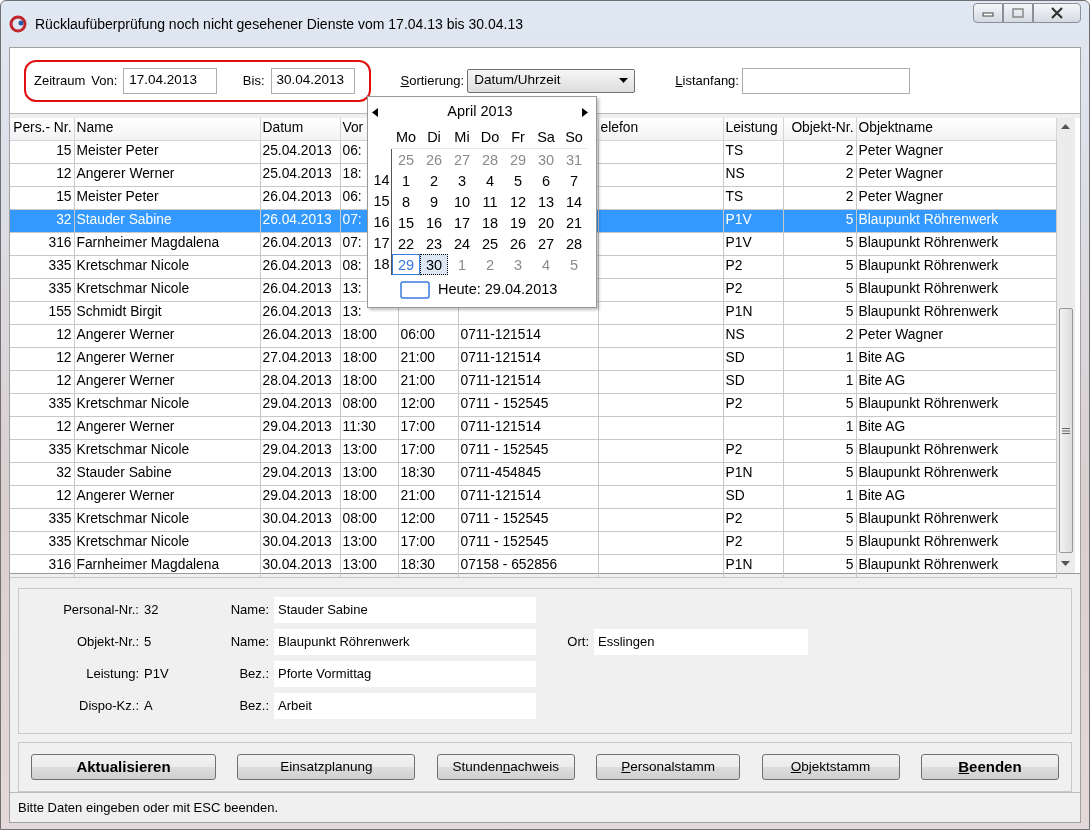 The width and height of the screenshot is (1090, 830). I want to click on table-row: 12 Angerer Werner 29.04.2013 18:00 21:00 0711-121514 SD 1 Bite AG, so click(533, 496).